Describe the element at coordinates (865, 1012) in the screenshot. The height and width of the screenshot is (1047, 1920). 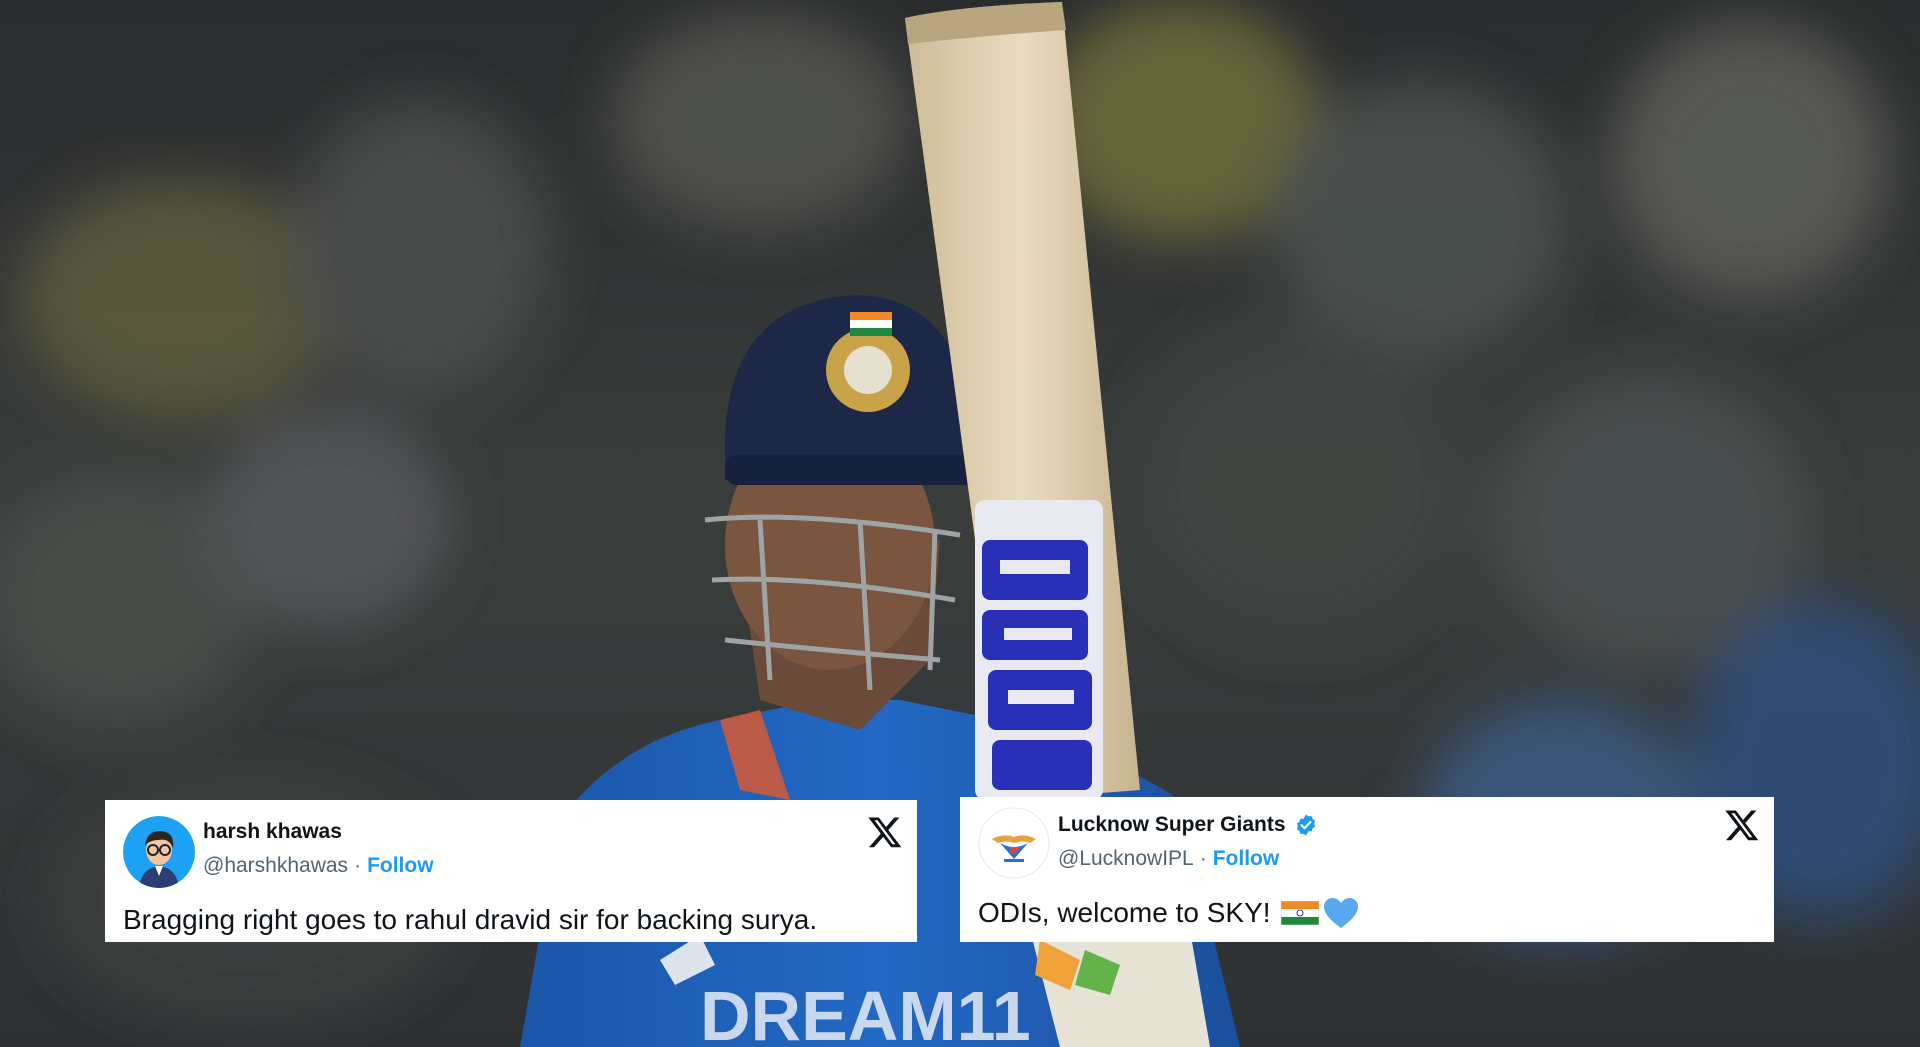
I see `svg-text: DREAM11` at that location.